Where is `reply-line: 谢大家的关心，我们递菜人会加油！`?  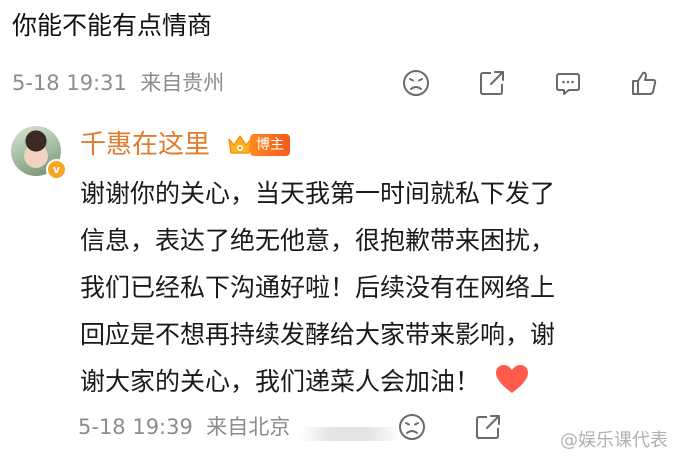
reply-line: 谢大家的关心，我们递菜人会加油！ is located at coordinates (280, 381).